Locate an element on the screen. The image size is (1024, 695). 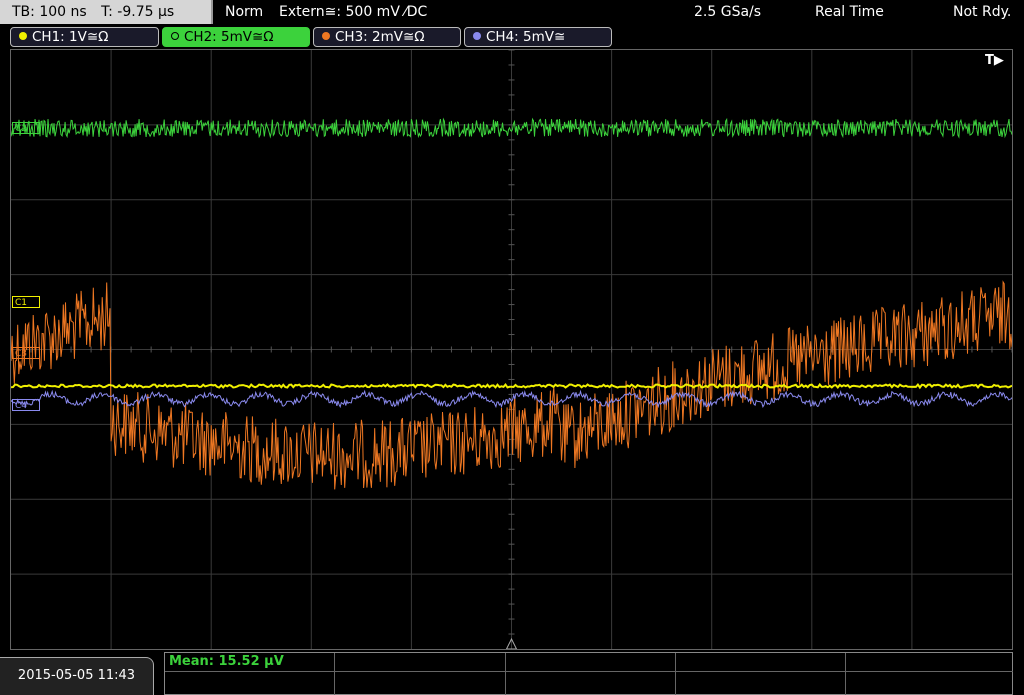
time-mode: Real Time is located at coordinates (849, 12).